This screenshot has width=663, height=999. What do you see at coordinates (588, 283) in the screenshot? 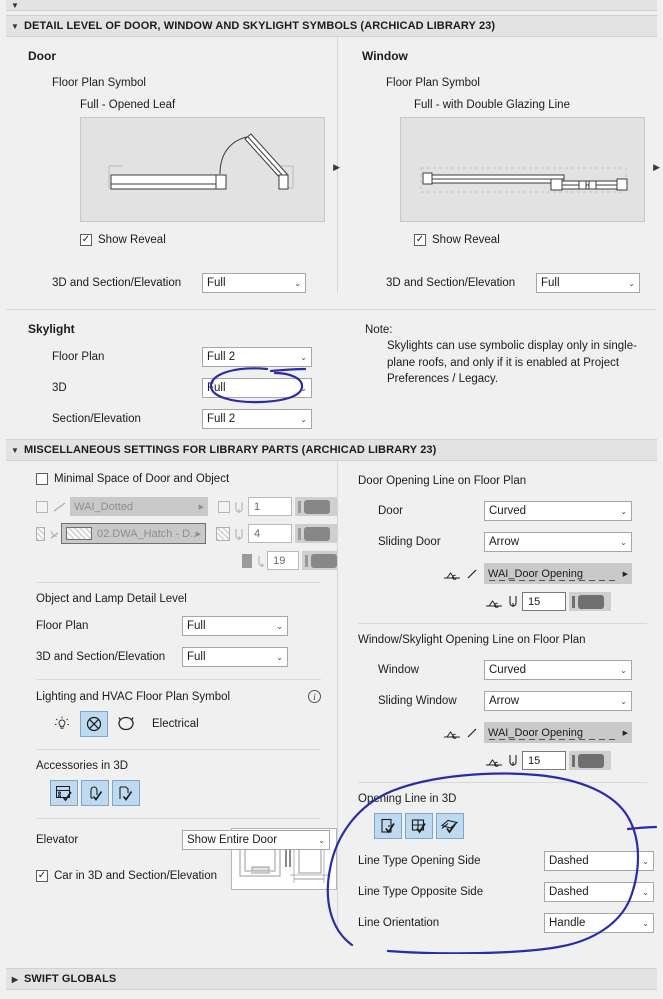
I see `window-3d-detail-select: Full ⌄` at bounding box center [588, 283].